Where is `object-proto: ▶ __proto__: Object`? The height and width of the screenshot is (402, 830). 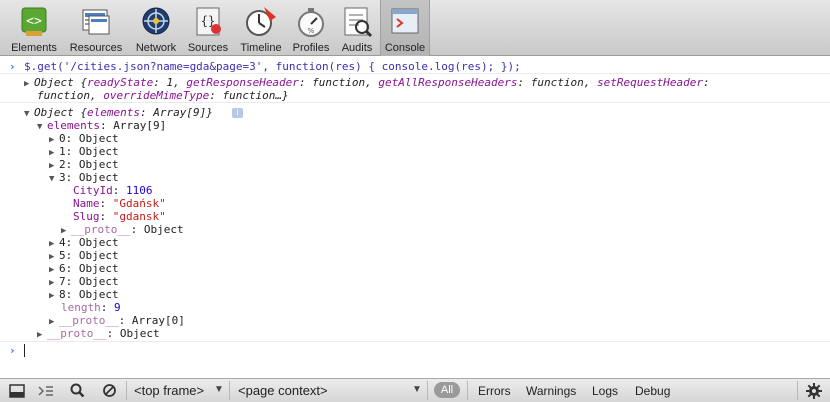 object-proto: ▶ __proto__: Object is located at coordinates (98, 334).